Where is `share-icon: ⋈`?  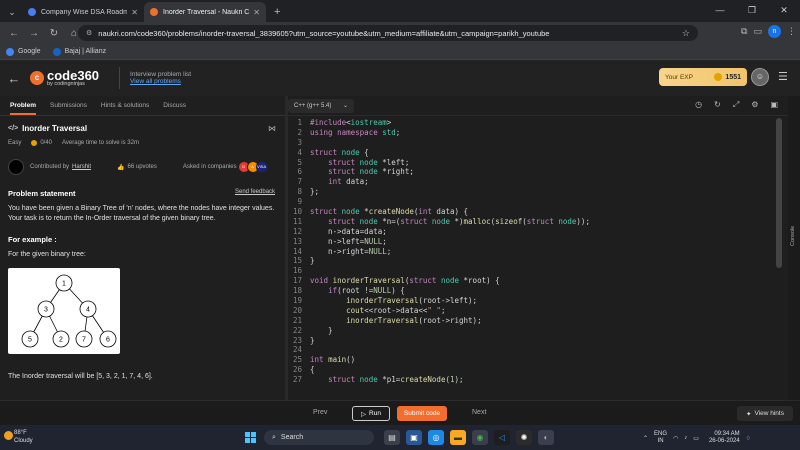 share-icon: ⋈ is located at coordinates (272, 128).